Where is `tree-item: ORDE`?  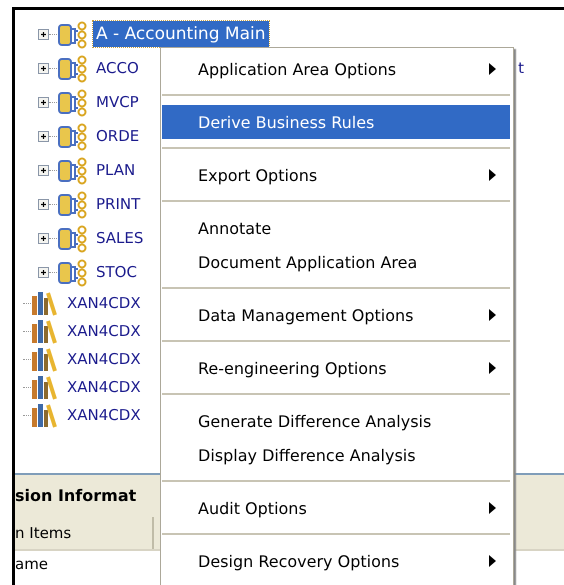 tree-item: ORDE is located at coordinates (117, 136).